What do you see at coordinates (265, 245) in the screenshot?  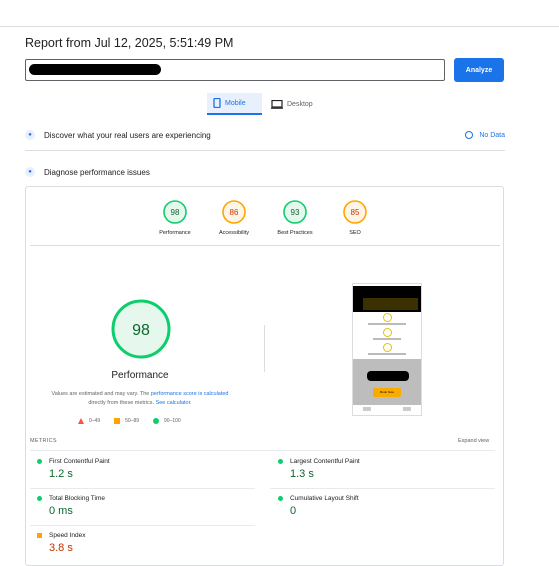 I see `gauges-divider` at bounding box center [265, 245].